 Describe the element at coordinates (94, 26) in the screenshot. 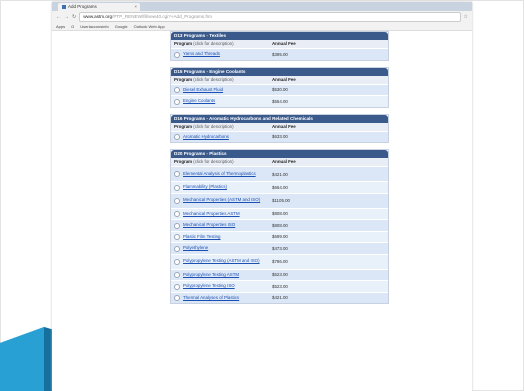

I see `bookmark-userlacconsinfo: Userlacconsinfo` at that location.